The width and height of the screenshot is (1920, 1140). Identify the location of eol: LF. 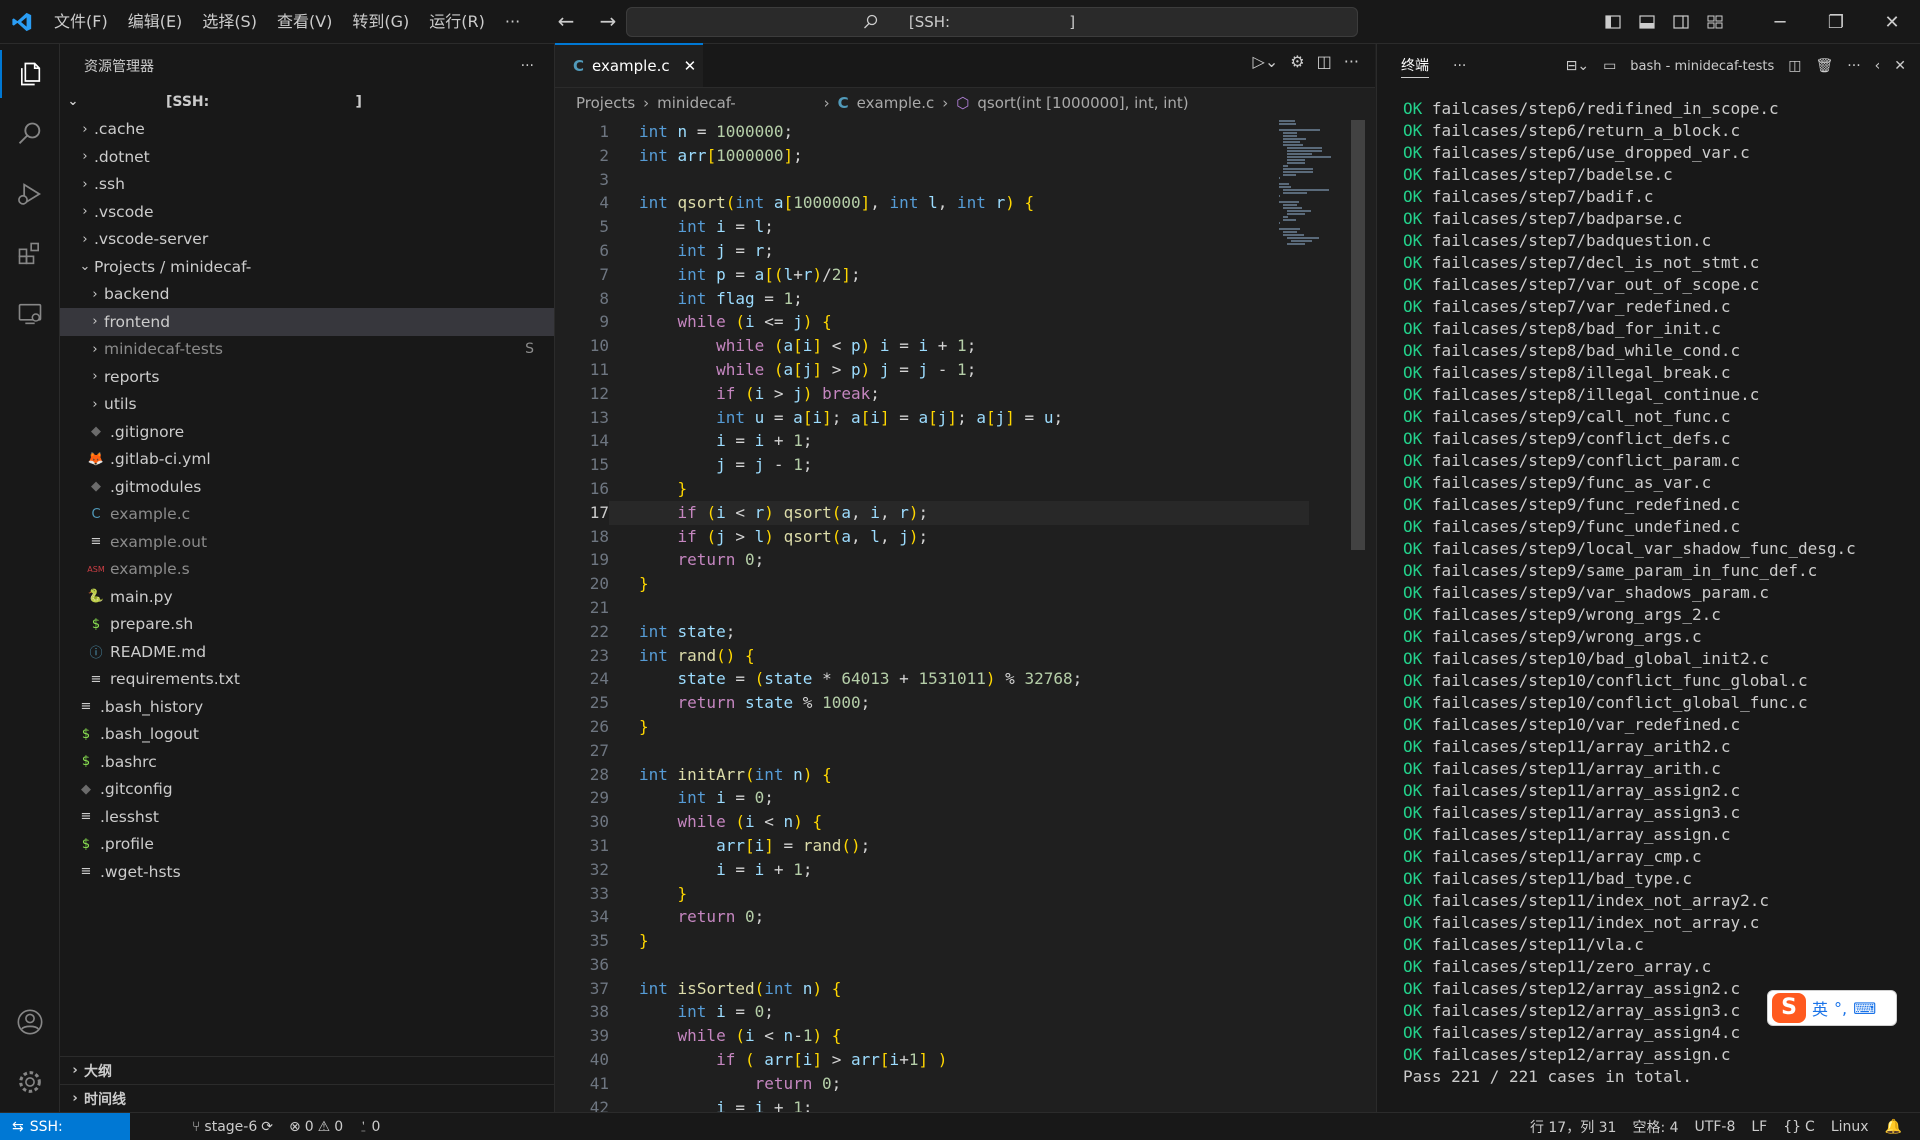
(1759, 1127).